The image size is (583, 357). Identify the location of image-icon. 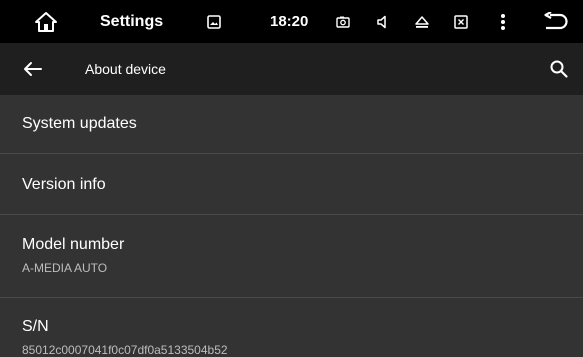
(214, 21).